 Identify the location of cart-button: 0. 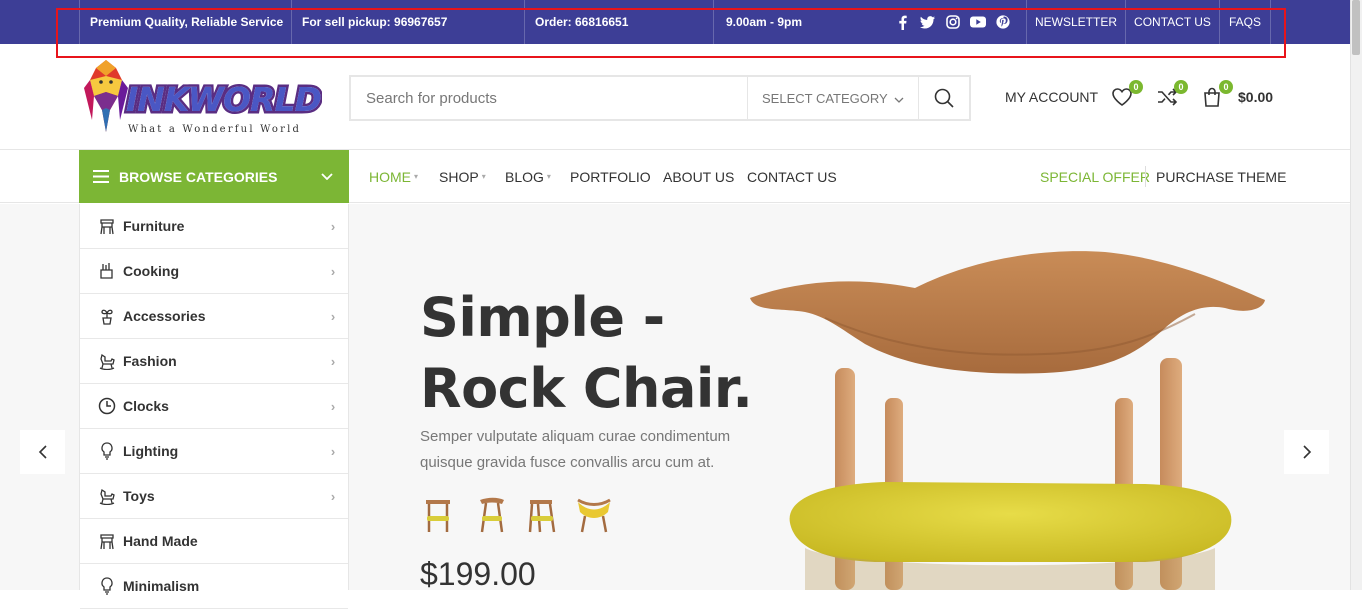
(1217, 95).